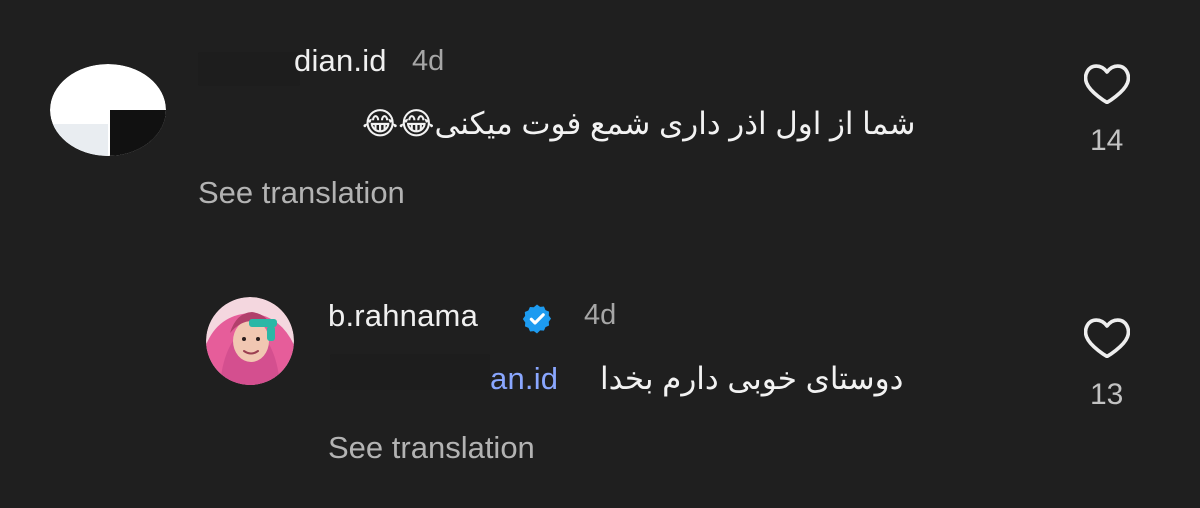 The width and height of the screenshot is (1200, 508). I want to click on like-count: 14, so click(1107, 140).